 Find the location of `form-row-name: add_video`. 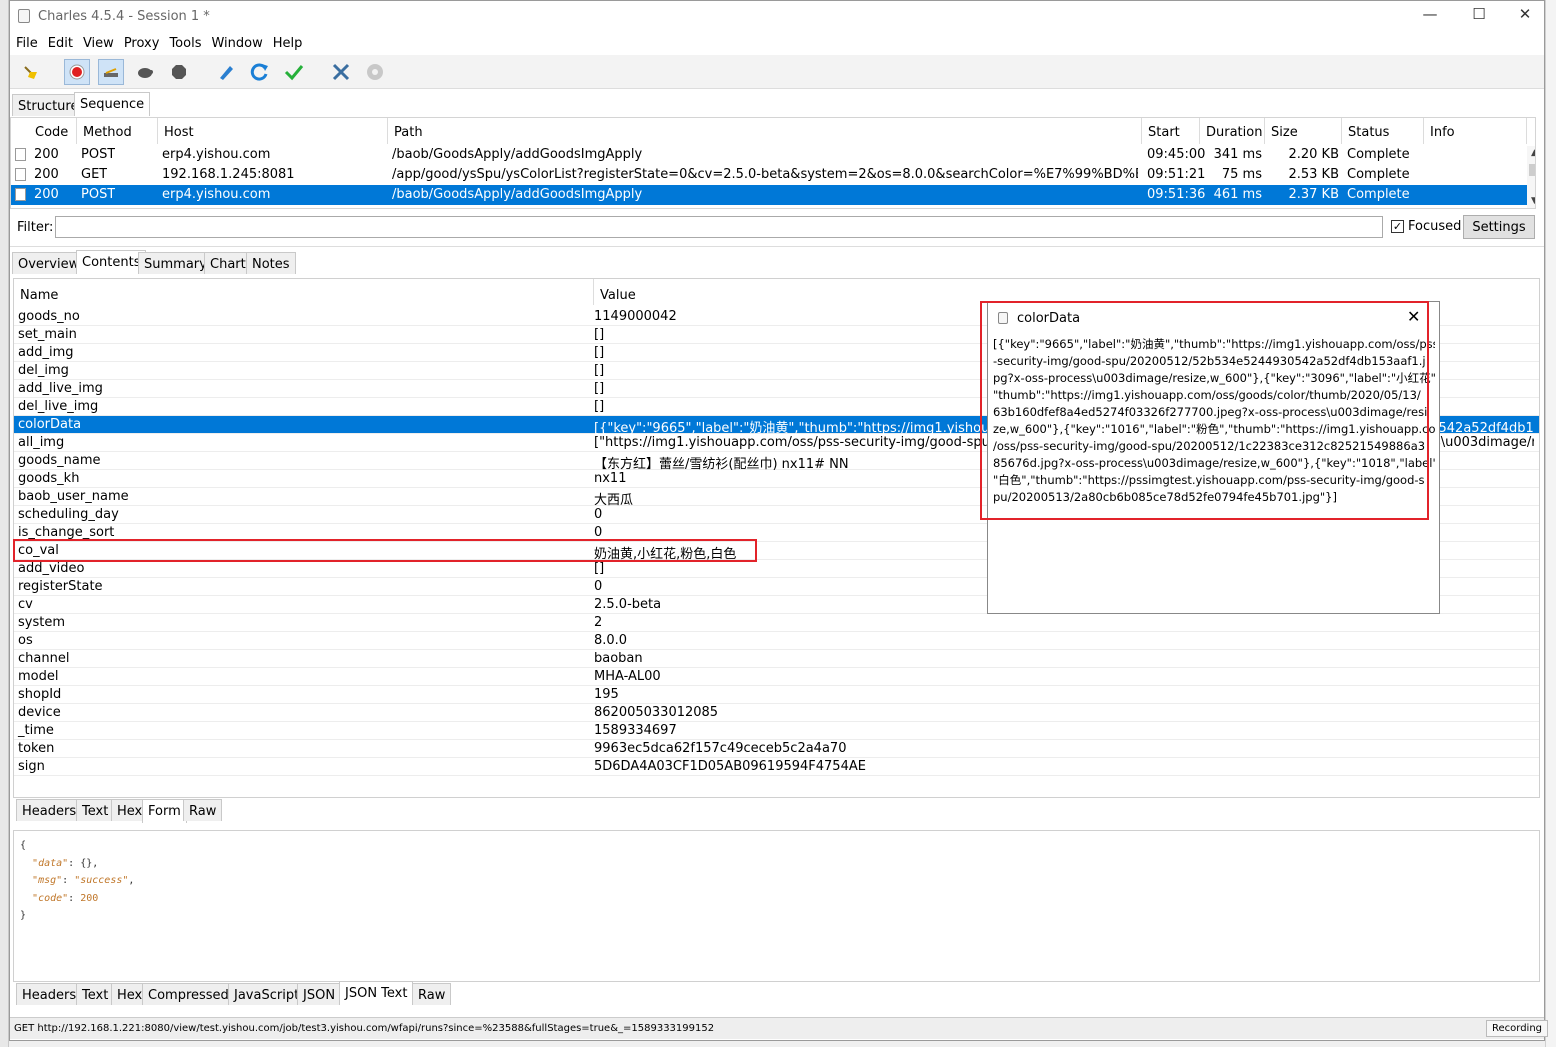

form-row-name: add_video is located at coordinates (51, 568).